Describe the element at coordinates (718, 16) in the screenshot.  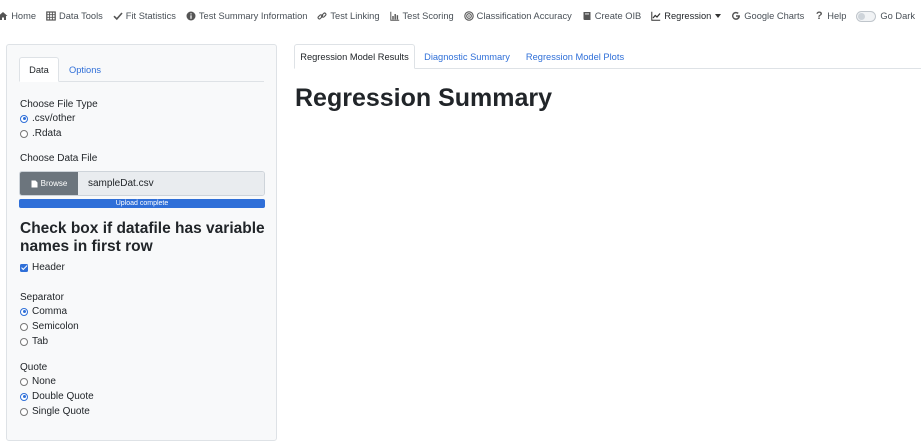
I see `chevron-down-icon` at that location.